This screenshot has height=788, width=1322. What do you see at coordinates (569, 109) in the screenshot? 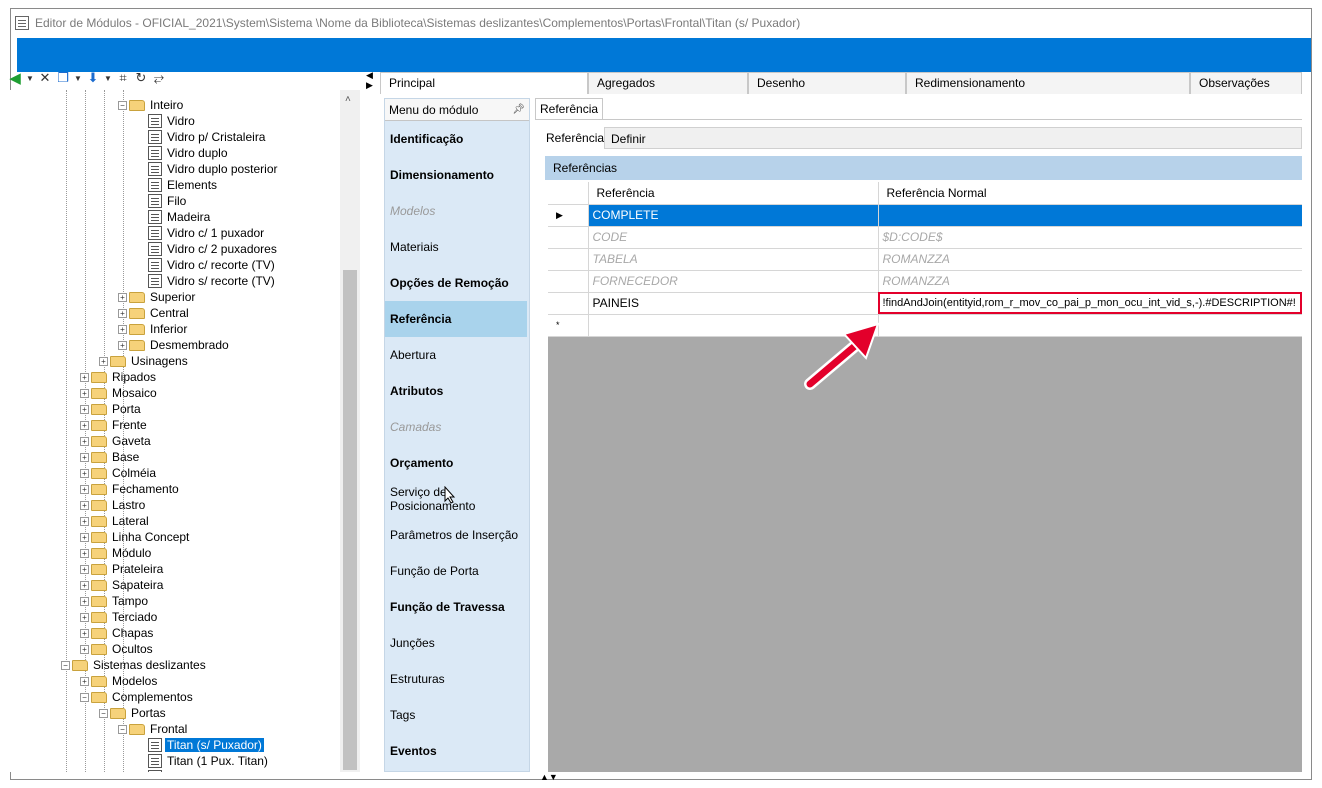
I see `tab-referencia: Referência` at bounding box center [569, 109].